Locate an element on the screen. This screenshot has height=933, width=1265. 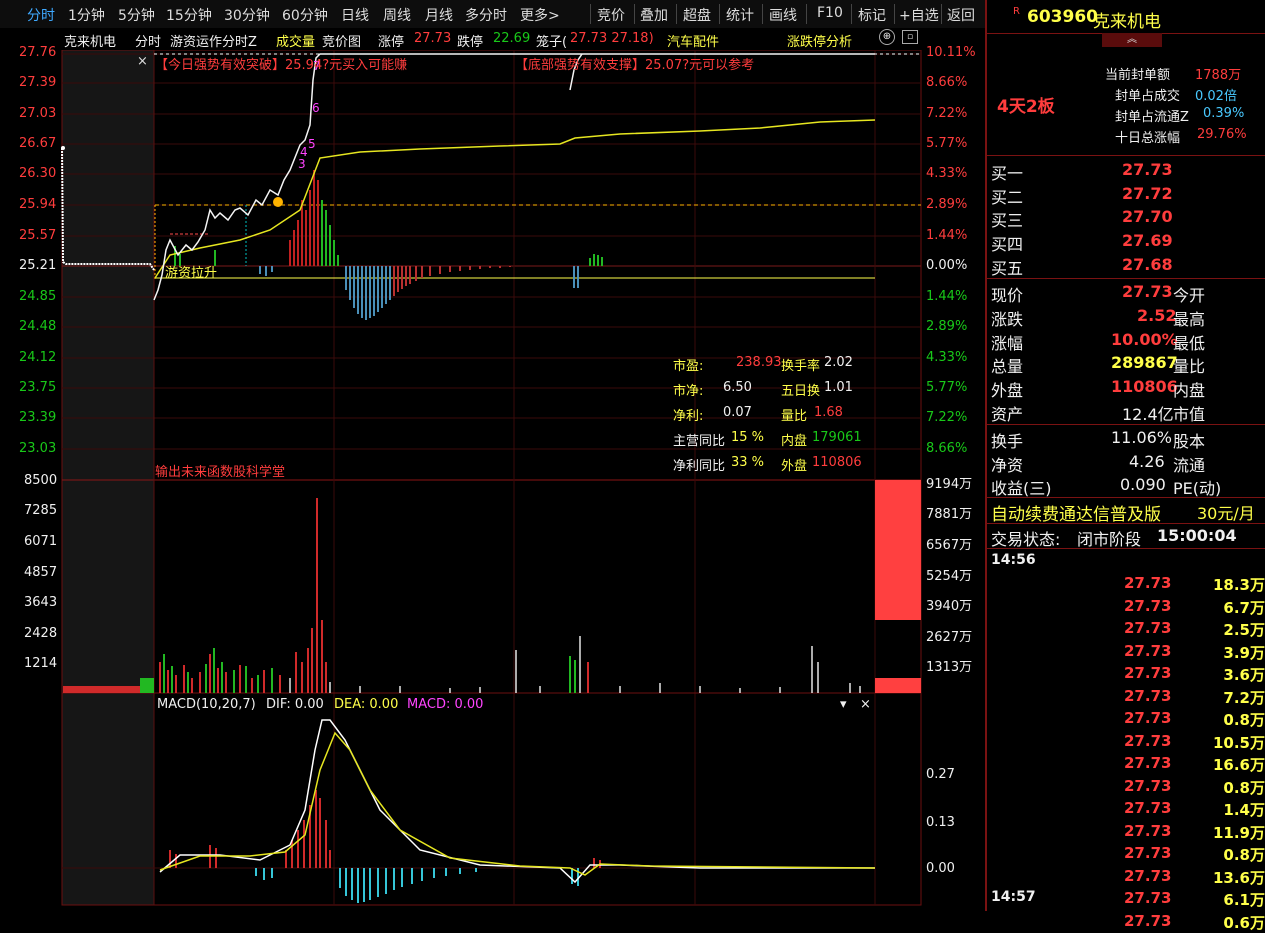
back-button: 返回 is located at coordinates (961, 15).